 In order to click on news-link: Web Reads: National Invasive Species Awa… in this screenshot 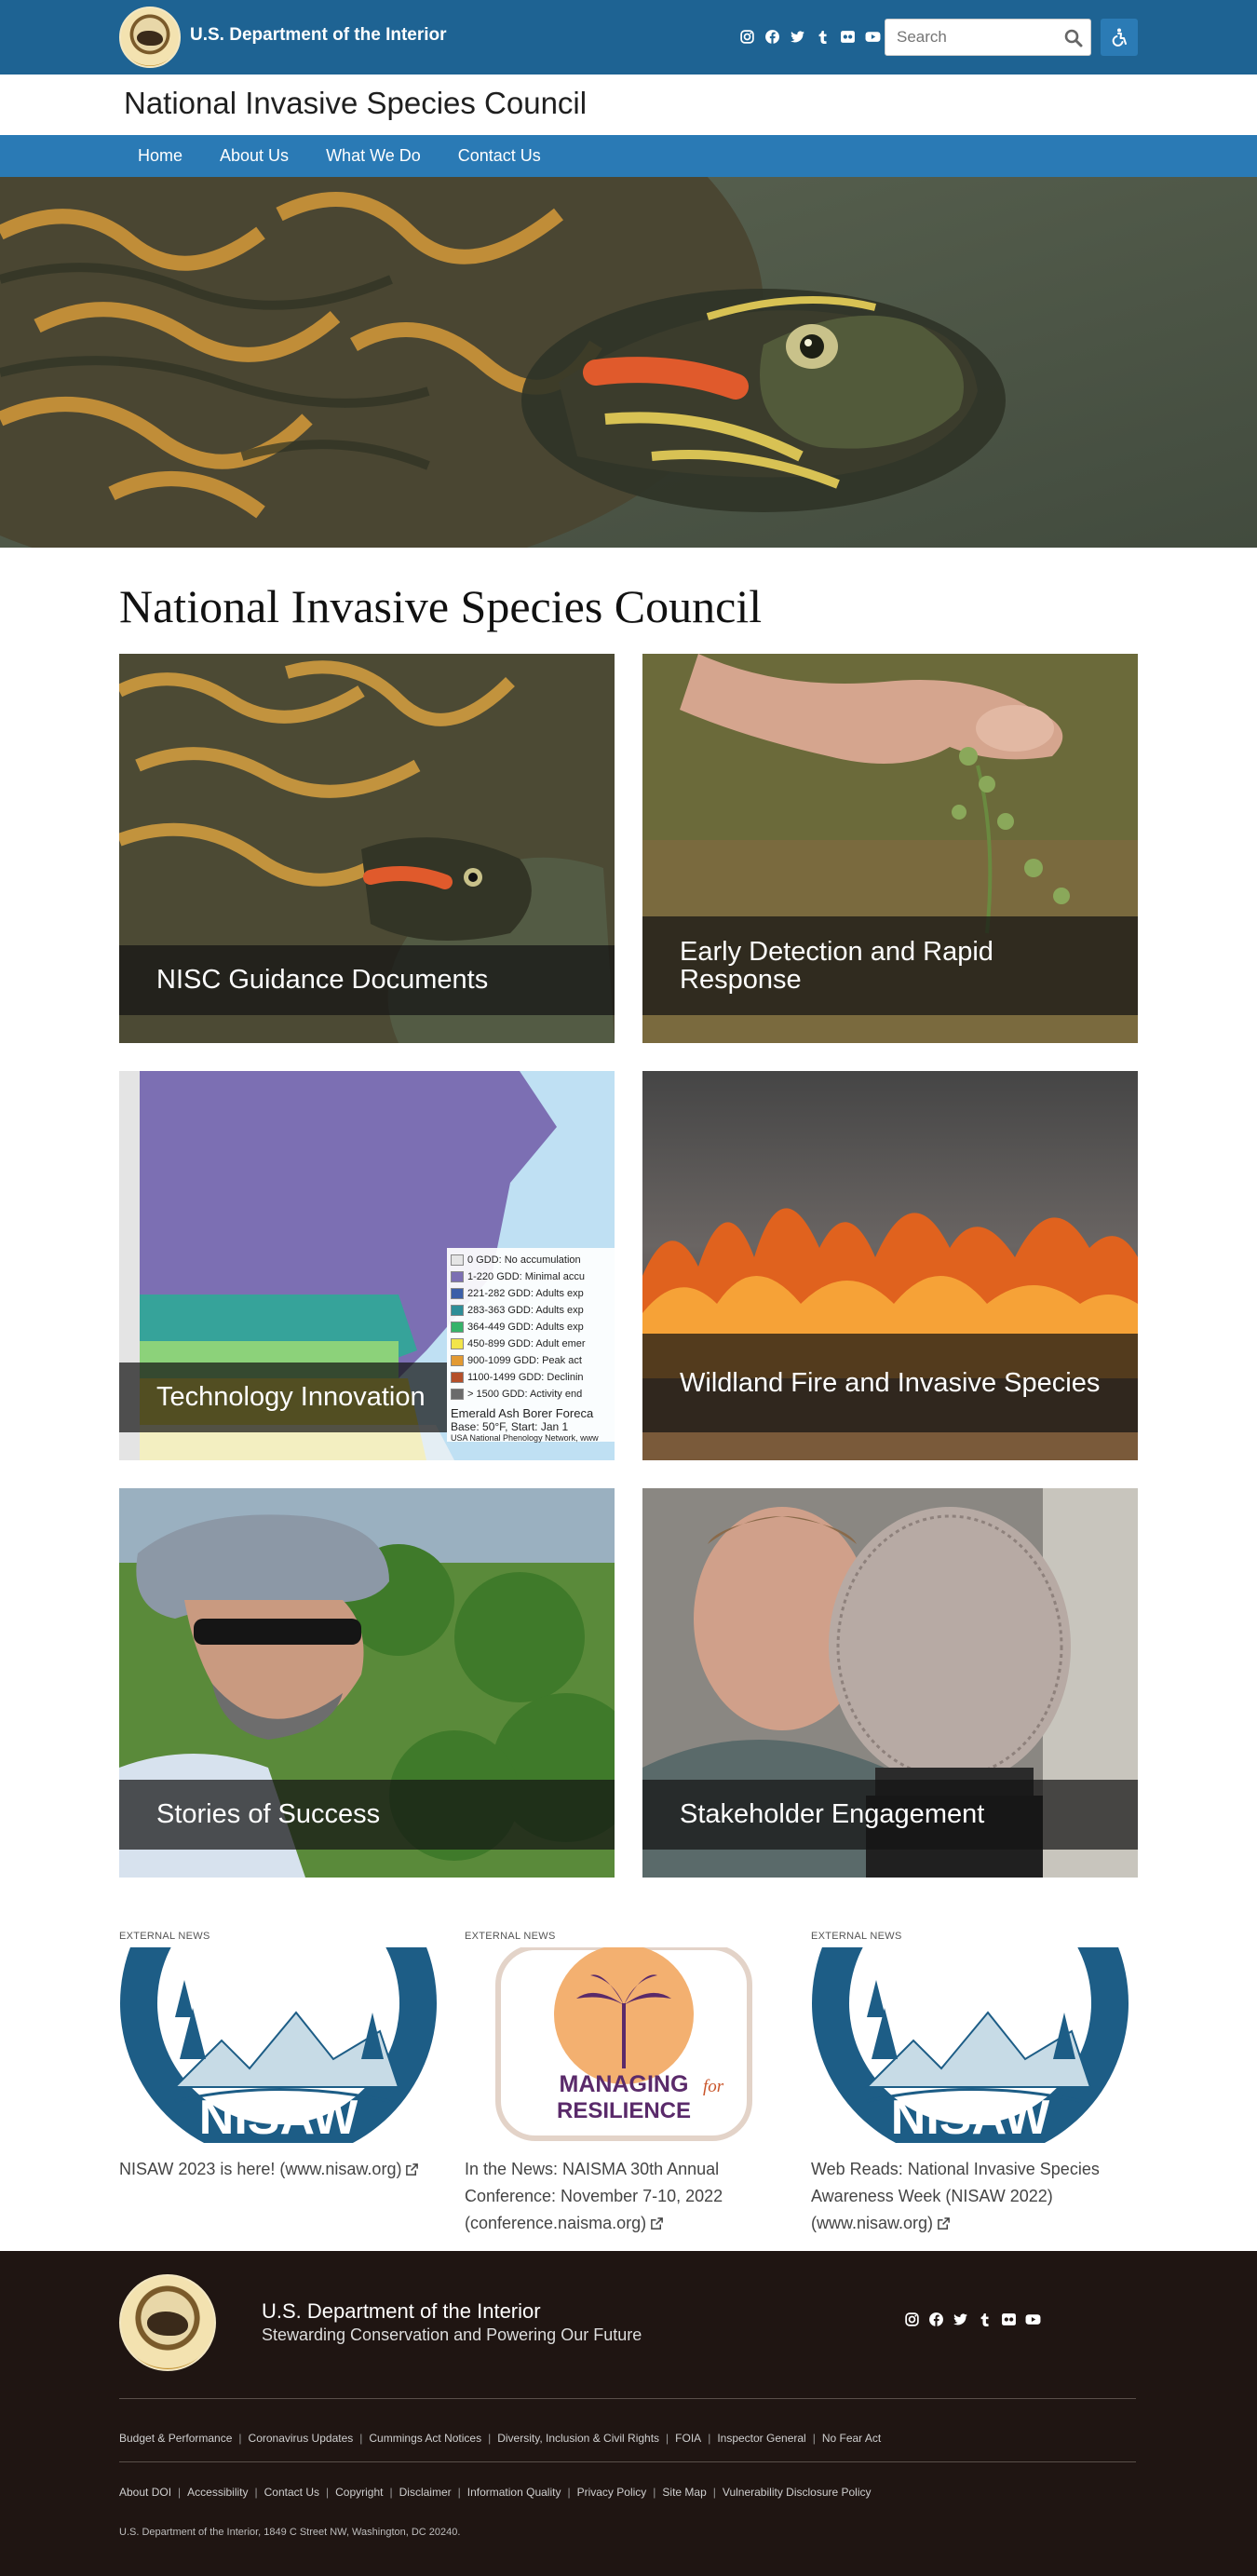, I will do `click(955, 2196)`.